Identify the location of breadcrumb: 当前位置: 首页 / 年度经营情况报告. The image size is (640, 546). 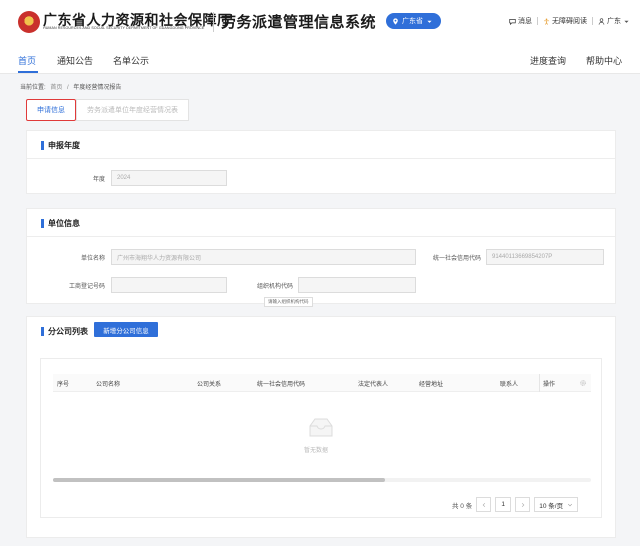
(72, 86).